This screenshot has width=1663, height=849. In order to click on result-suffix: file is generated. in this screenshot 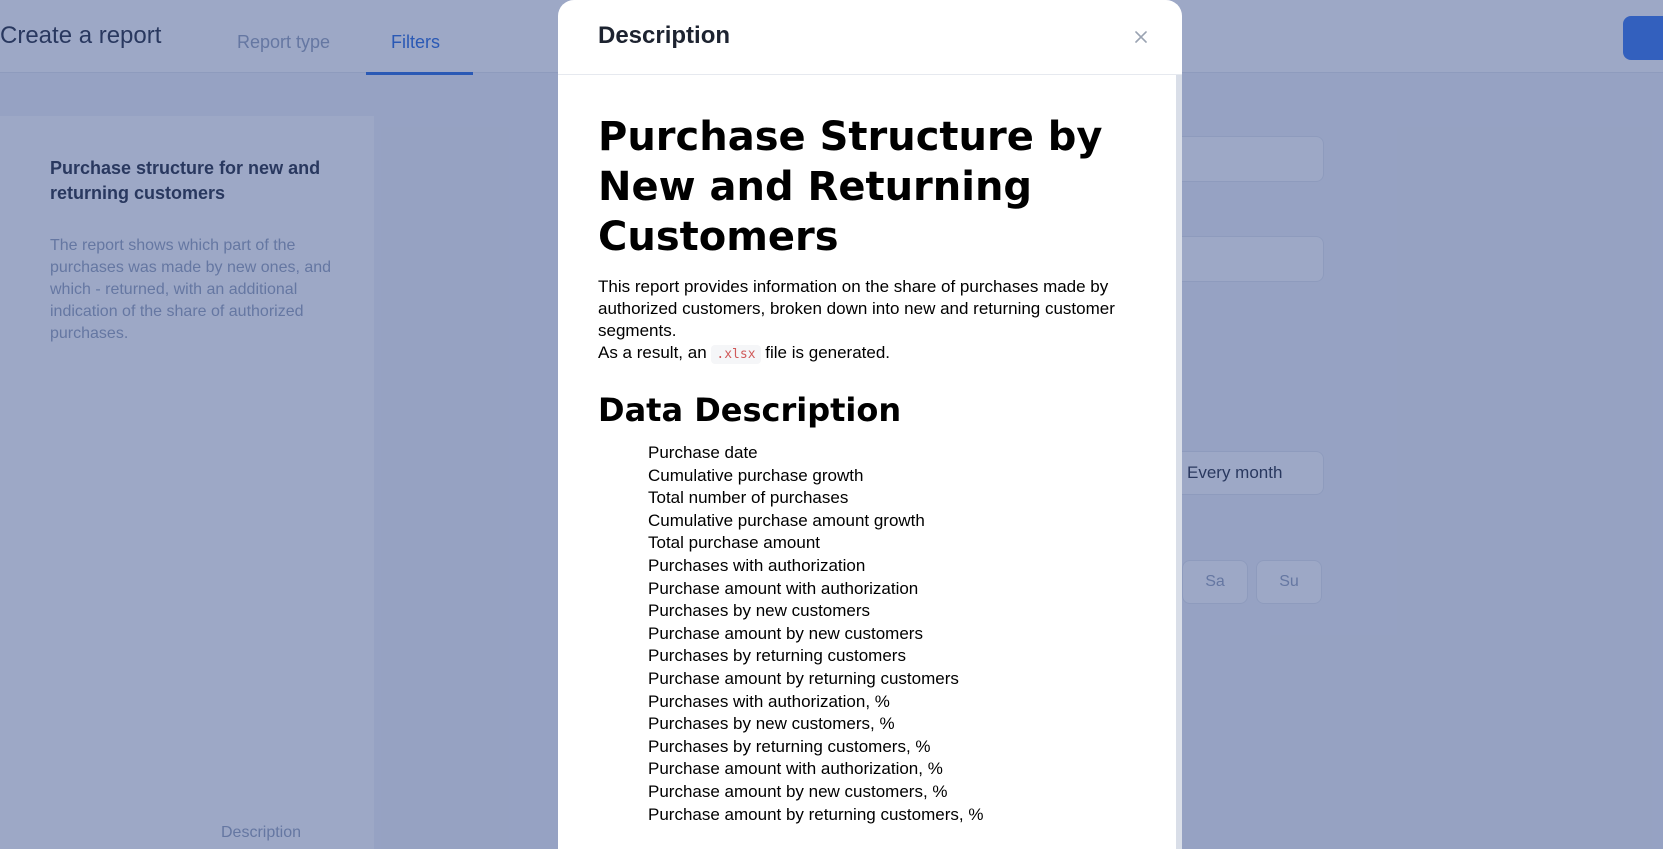, I will do `click(828, 352)`.